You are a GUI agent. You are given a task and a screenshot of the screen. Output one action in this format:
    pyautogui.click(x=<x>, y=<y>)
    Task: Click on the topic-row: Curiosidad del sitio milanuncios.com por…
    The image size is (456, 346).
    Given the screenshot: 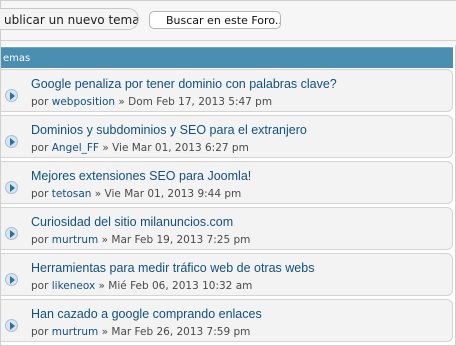 What is the action you would take?
    pyautogui.click(x=227, y=228)
    